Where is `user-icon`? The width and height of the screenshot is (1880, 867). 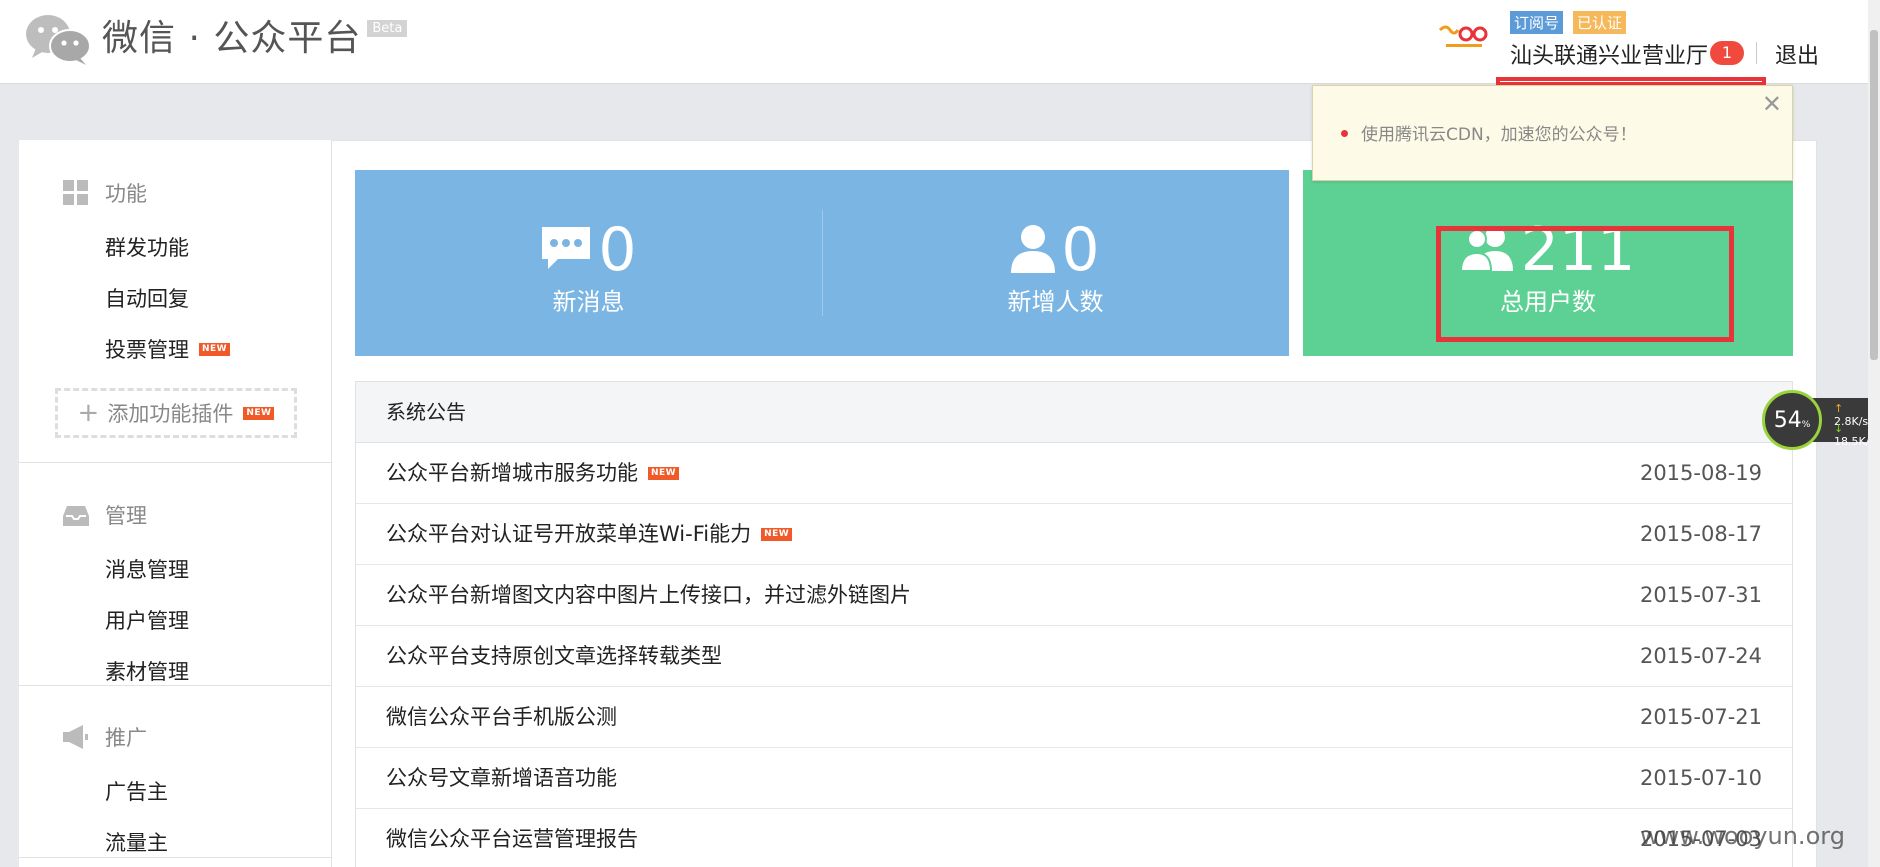 user-icon is located at coordinates (1033, 250).